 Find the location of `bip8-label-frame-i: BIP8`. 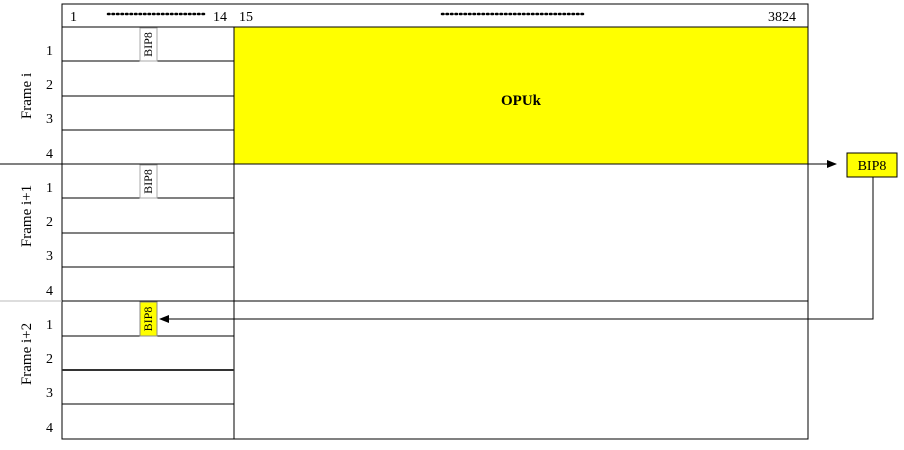

bip8-label-frame-i: BIP8 is located at coordinates (148, 44).